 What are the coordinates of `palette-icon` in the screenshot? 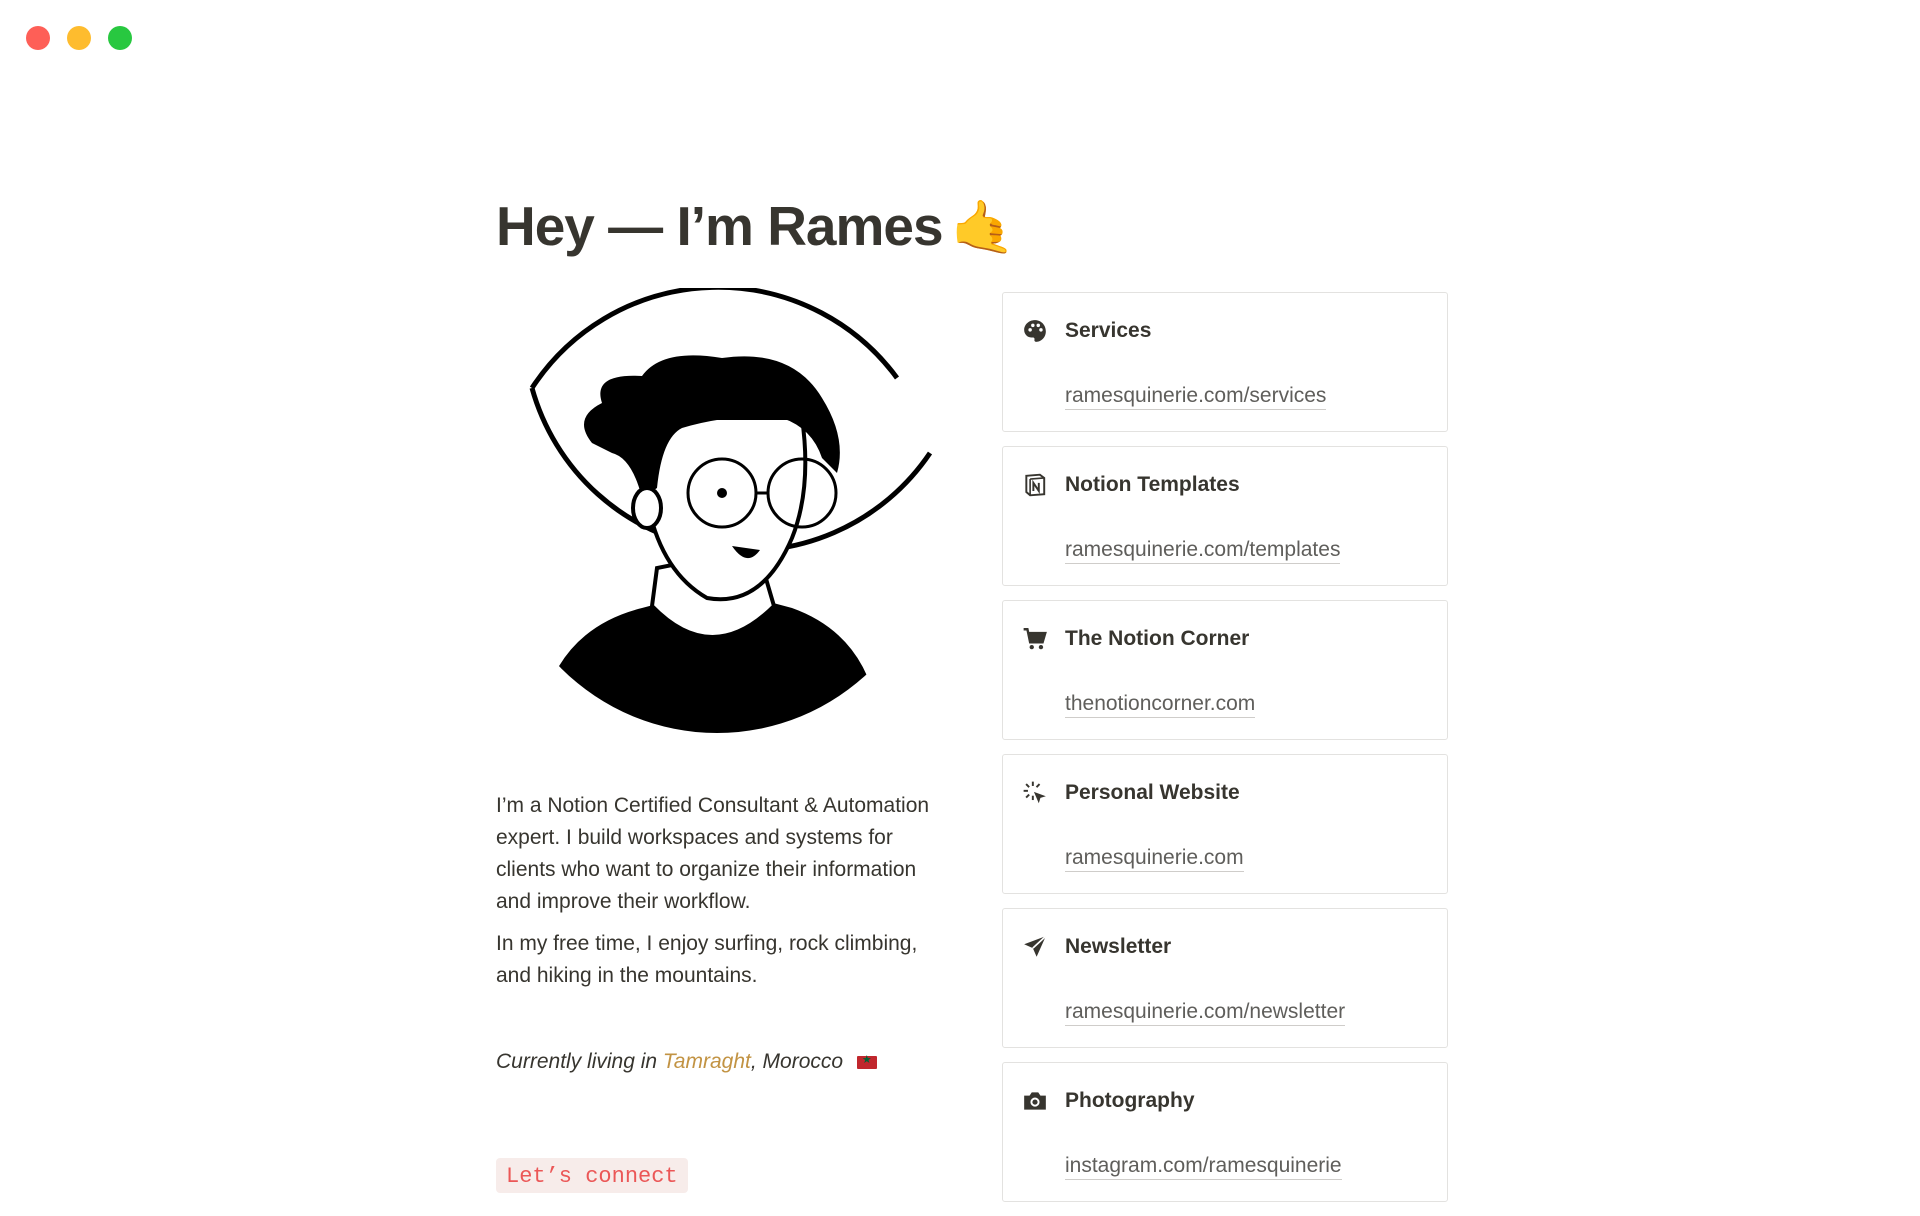 It's located at (1035, 331).